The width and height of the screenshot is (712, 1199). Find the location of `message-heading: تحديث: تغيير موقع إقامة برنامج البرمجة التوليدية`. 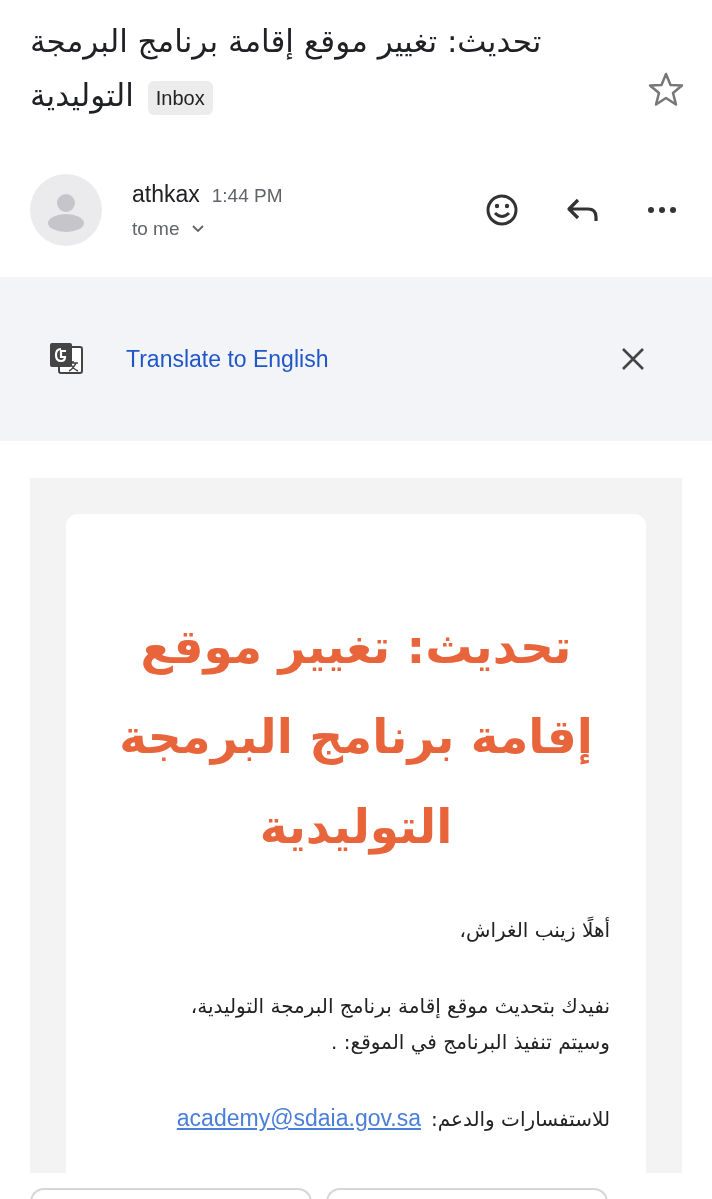

message-heading: تحديث: تغيير موقع إقامة برنامج البرمجة التوليدية is located at coordinates (356, 737).